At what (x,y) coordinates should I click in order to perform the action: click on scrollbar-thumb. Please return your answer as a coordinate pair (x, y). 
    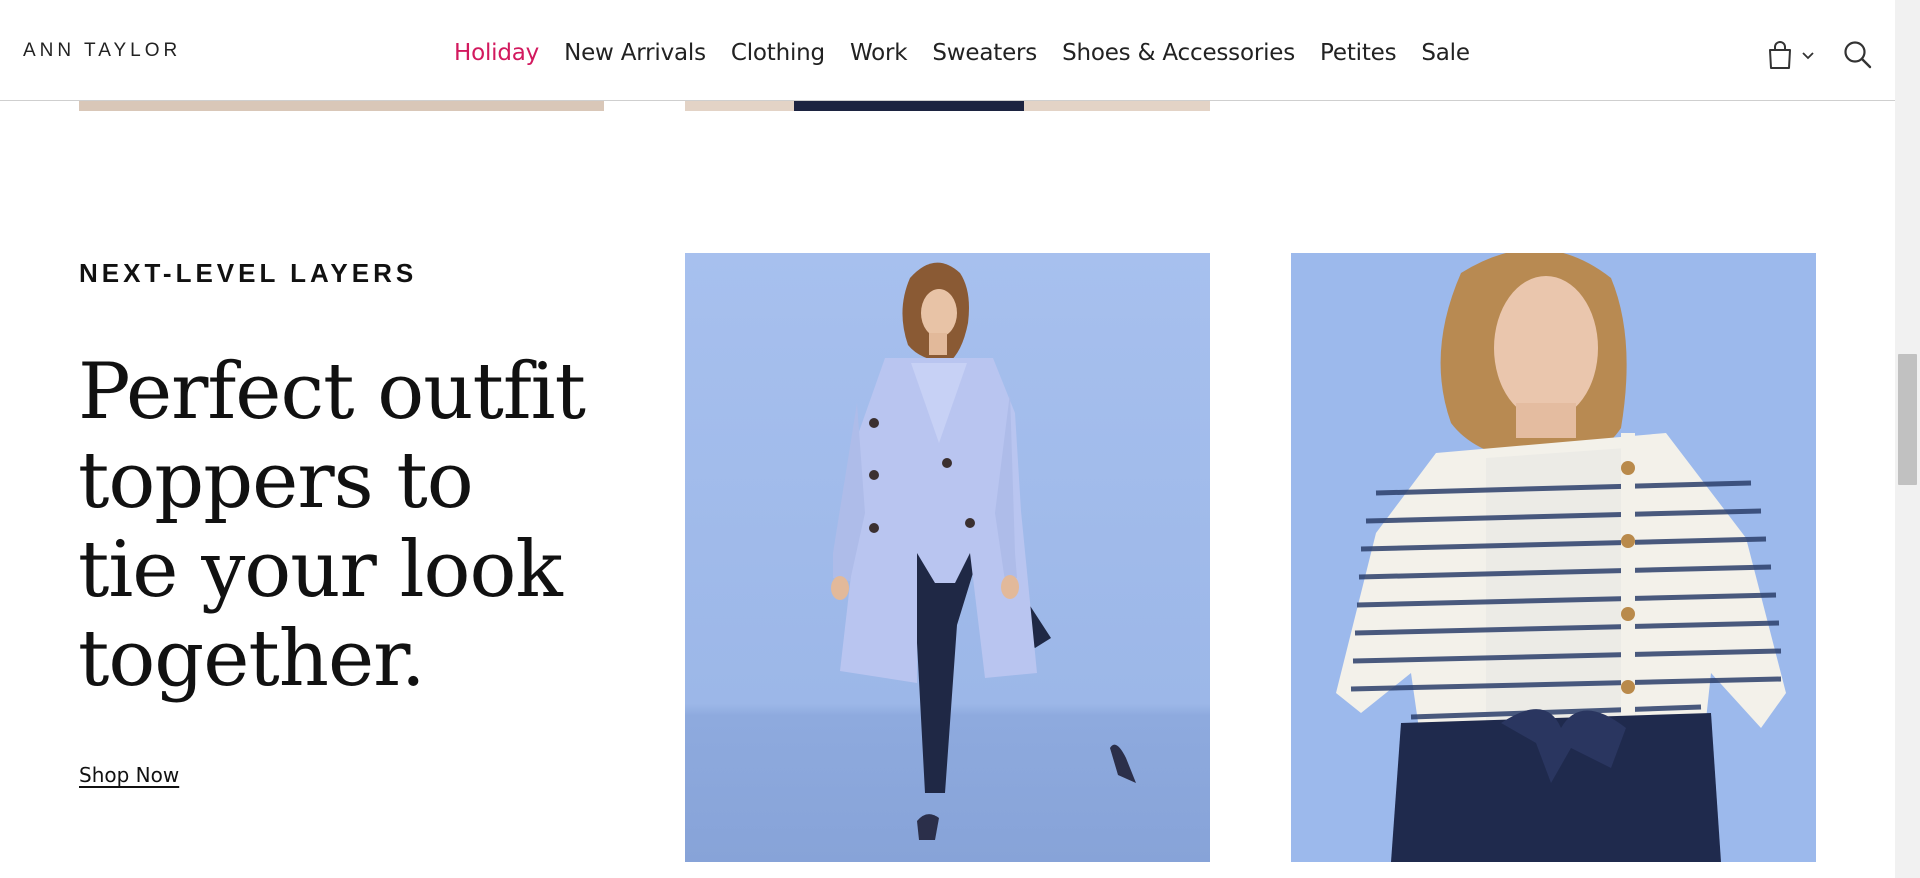
    Looking at the image, I should click on (1907, 419).